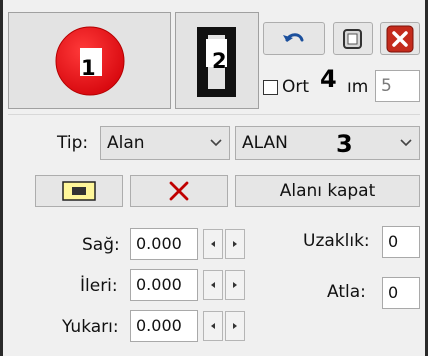 The width and height of the screenshot is (428, 356). I want to click on yukari-decrease-button, so click(213, 326).